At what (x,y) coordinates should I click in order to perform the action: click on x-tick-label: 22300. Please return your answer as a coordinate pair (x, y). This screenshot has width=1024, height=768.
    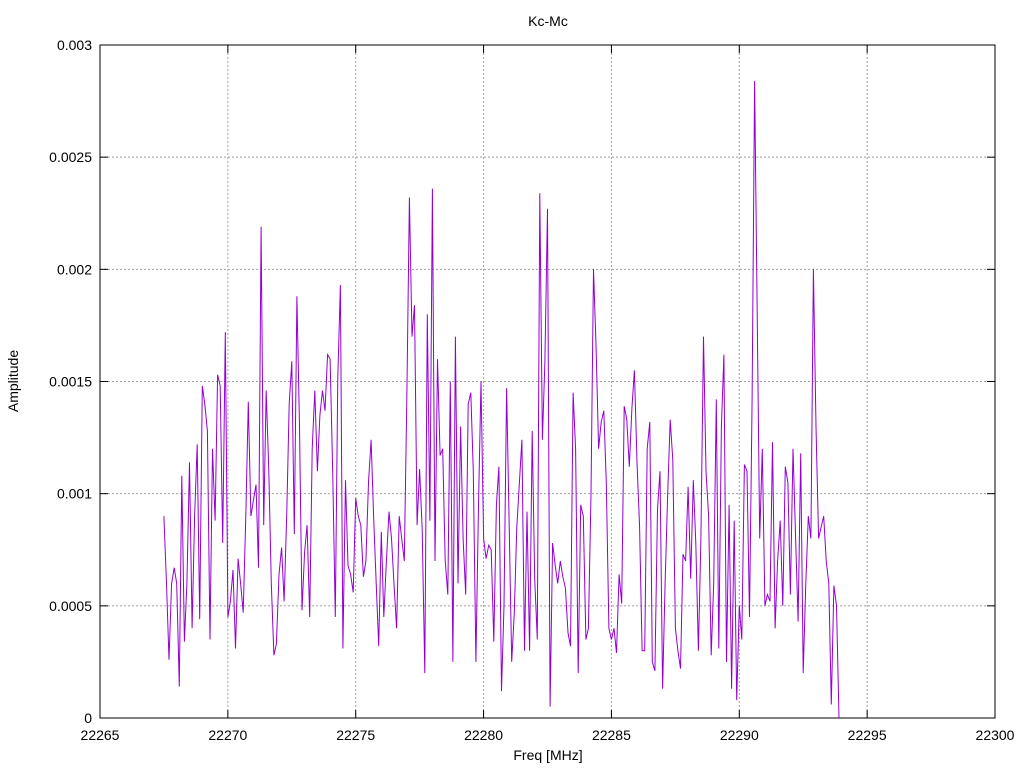
    Looking at the image, I should click on (995, 735).